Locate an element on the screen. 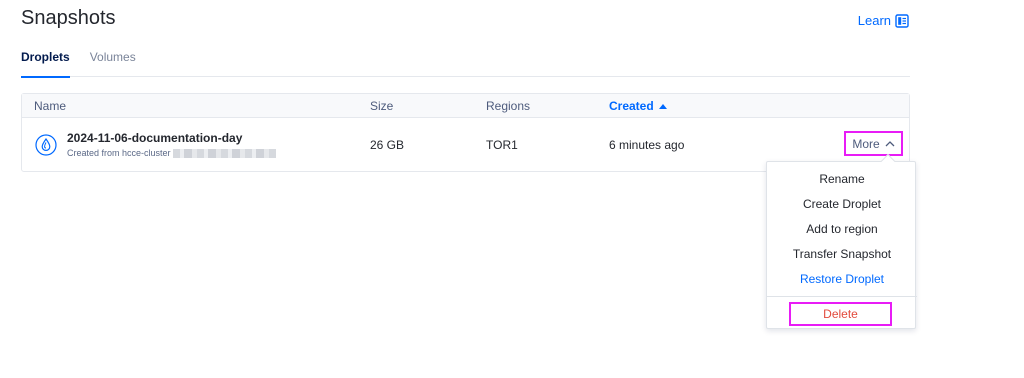 Image resolution: width=1024 pixels, height=378 pixels. learn-label: Learn is located at coordinates (874, 20).